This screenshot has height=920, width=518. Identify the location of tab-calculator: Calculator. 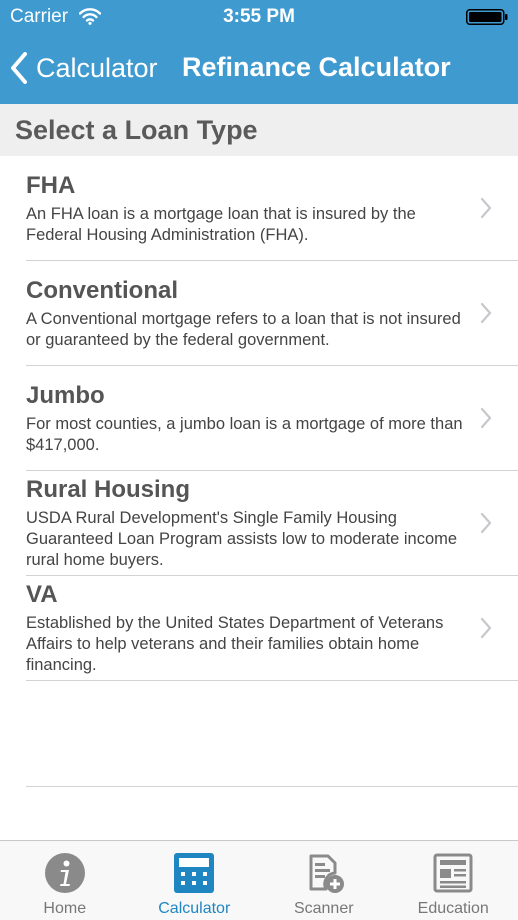
(195, 880).